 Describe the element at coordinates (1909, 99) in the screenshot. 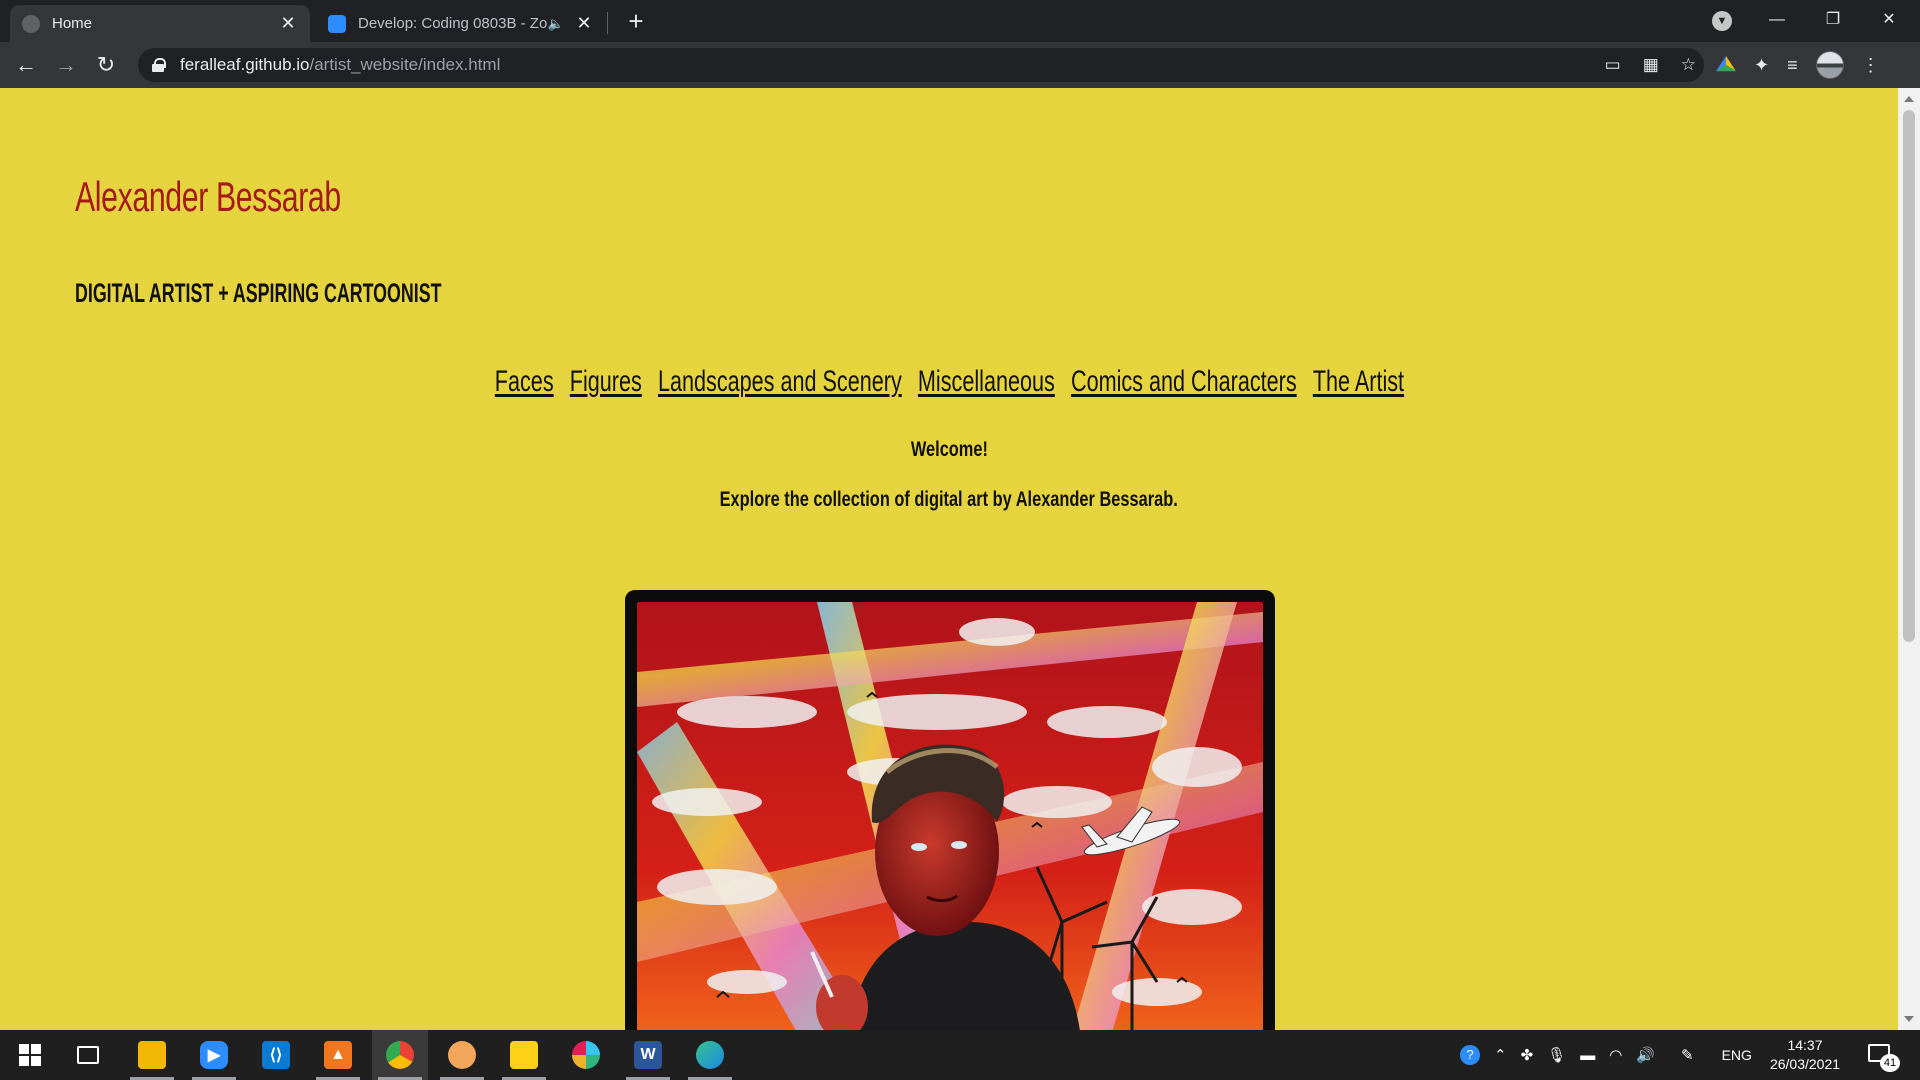

I see `scroll-up-icon` at that location.